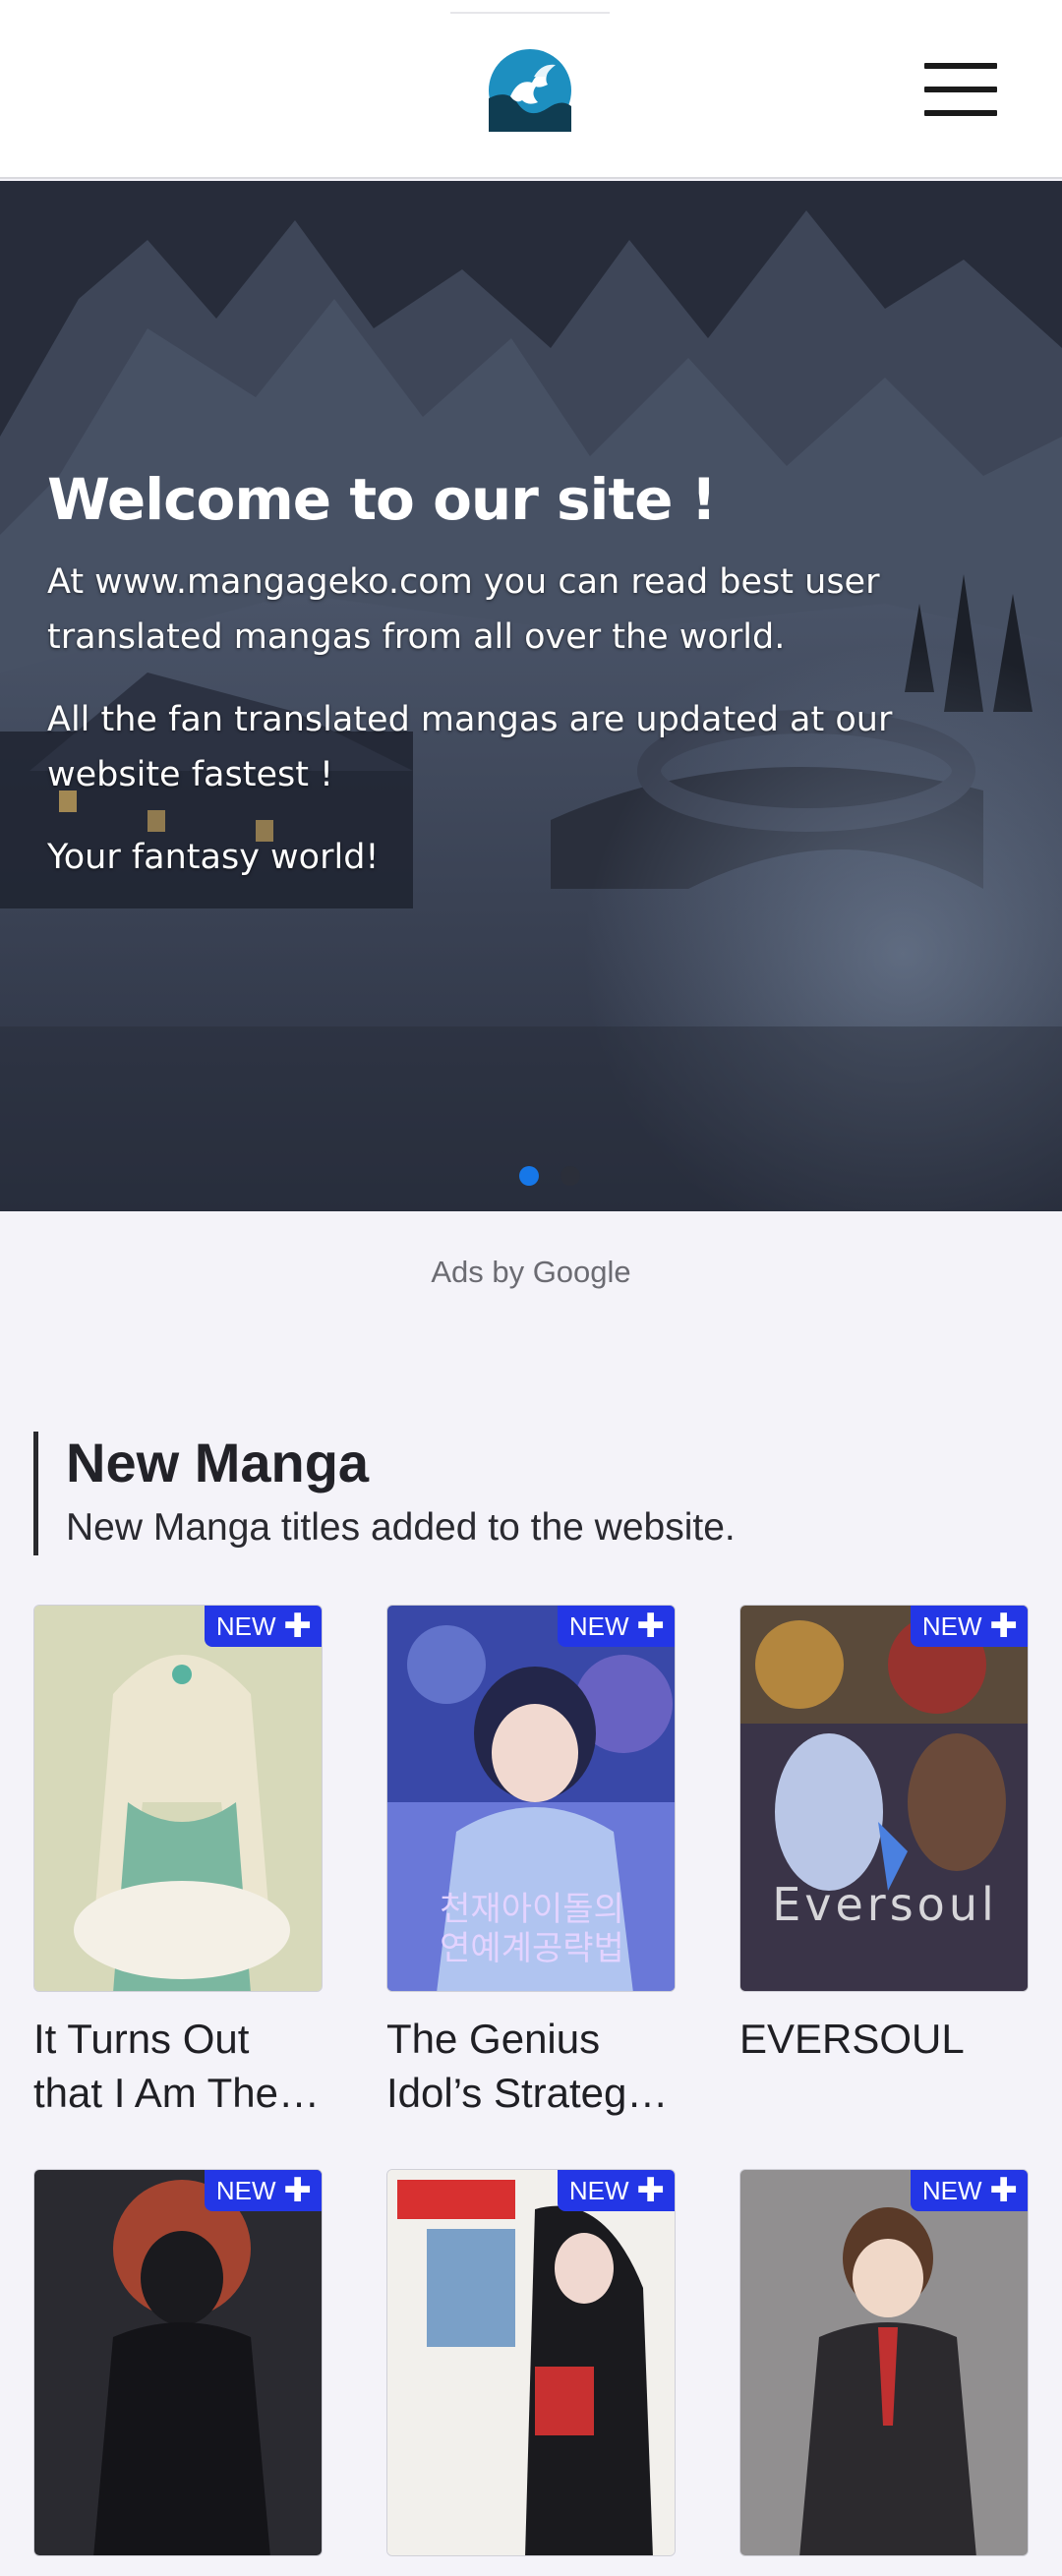  I want to click on manga-title: The Genius Idol’s Strategy Guide, so click(531, 2066).